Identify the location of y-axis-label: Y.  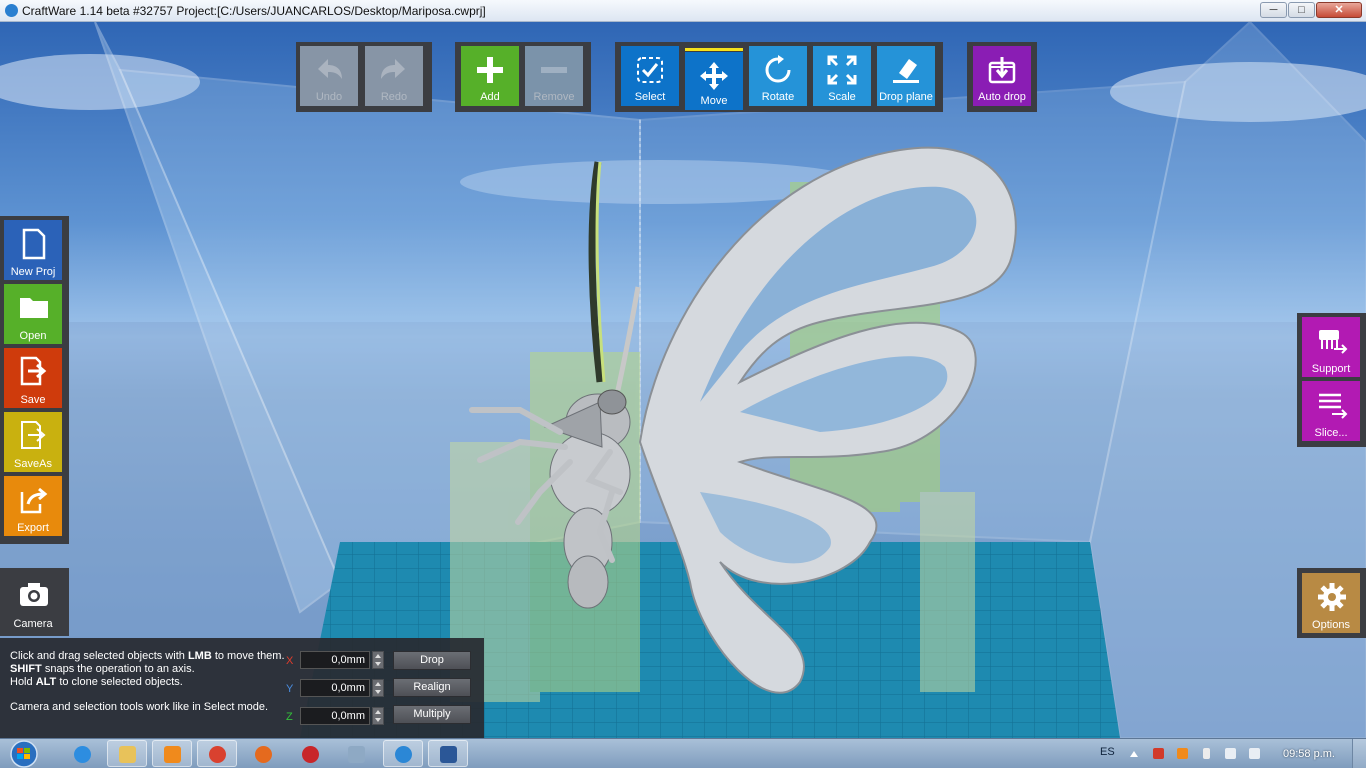
(290, 689).